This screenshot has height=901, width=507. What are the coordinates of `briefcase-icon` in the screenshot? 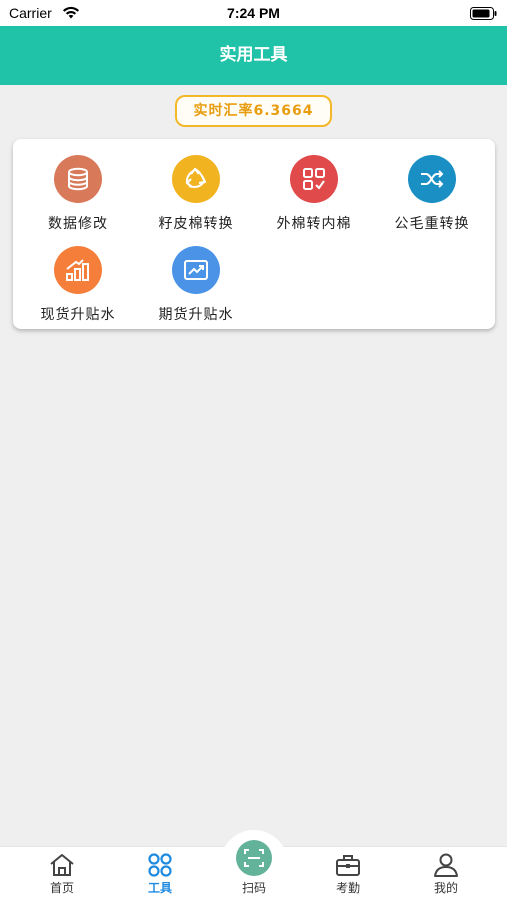 It's located at (348, 865).